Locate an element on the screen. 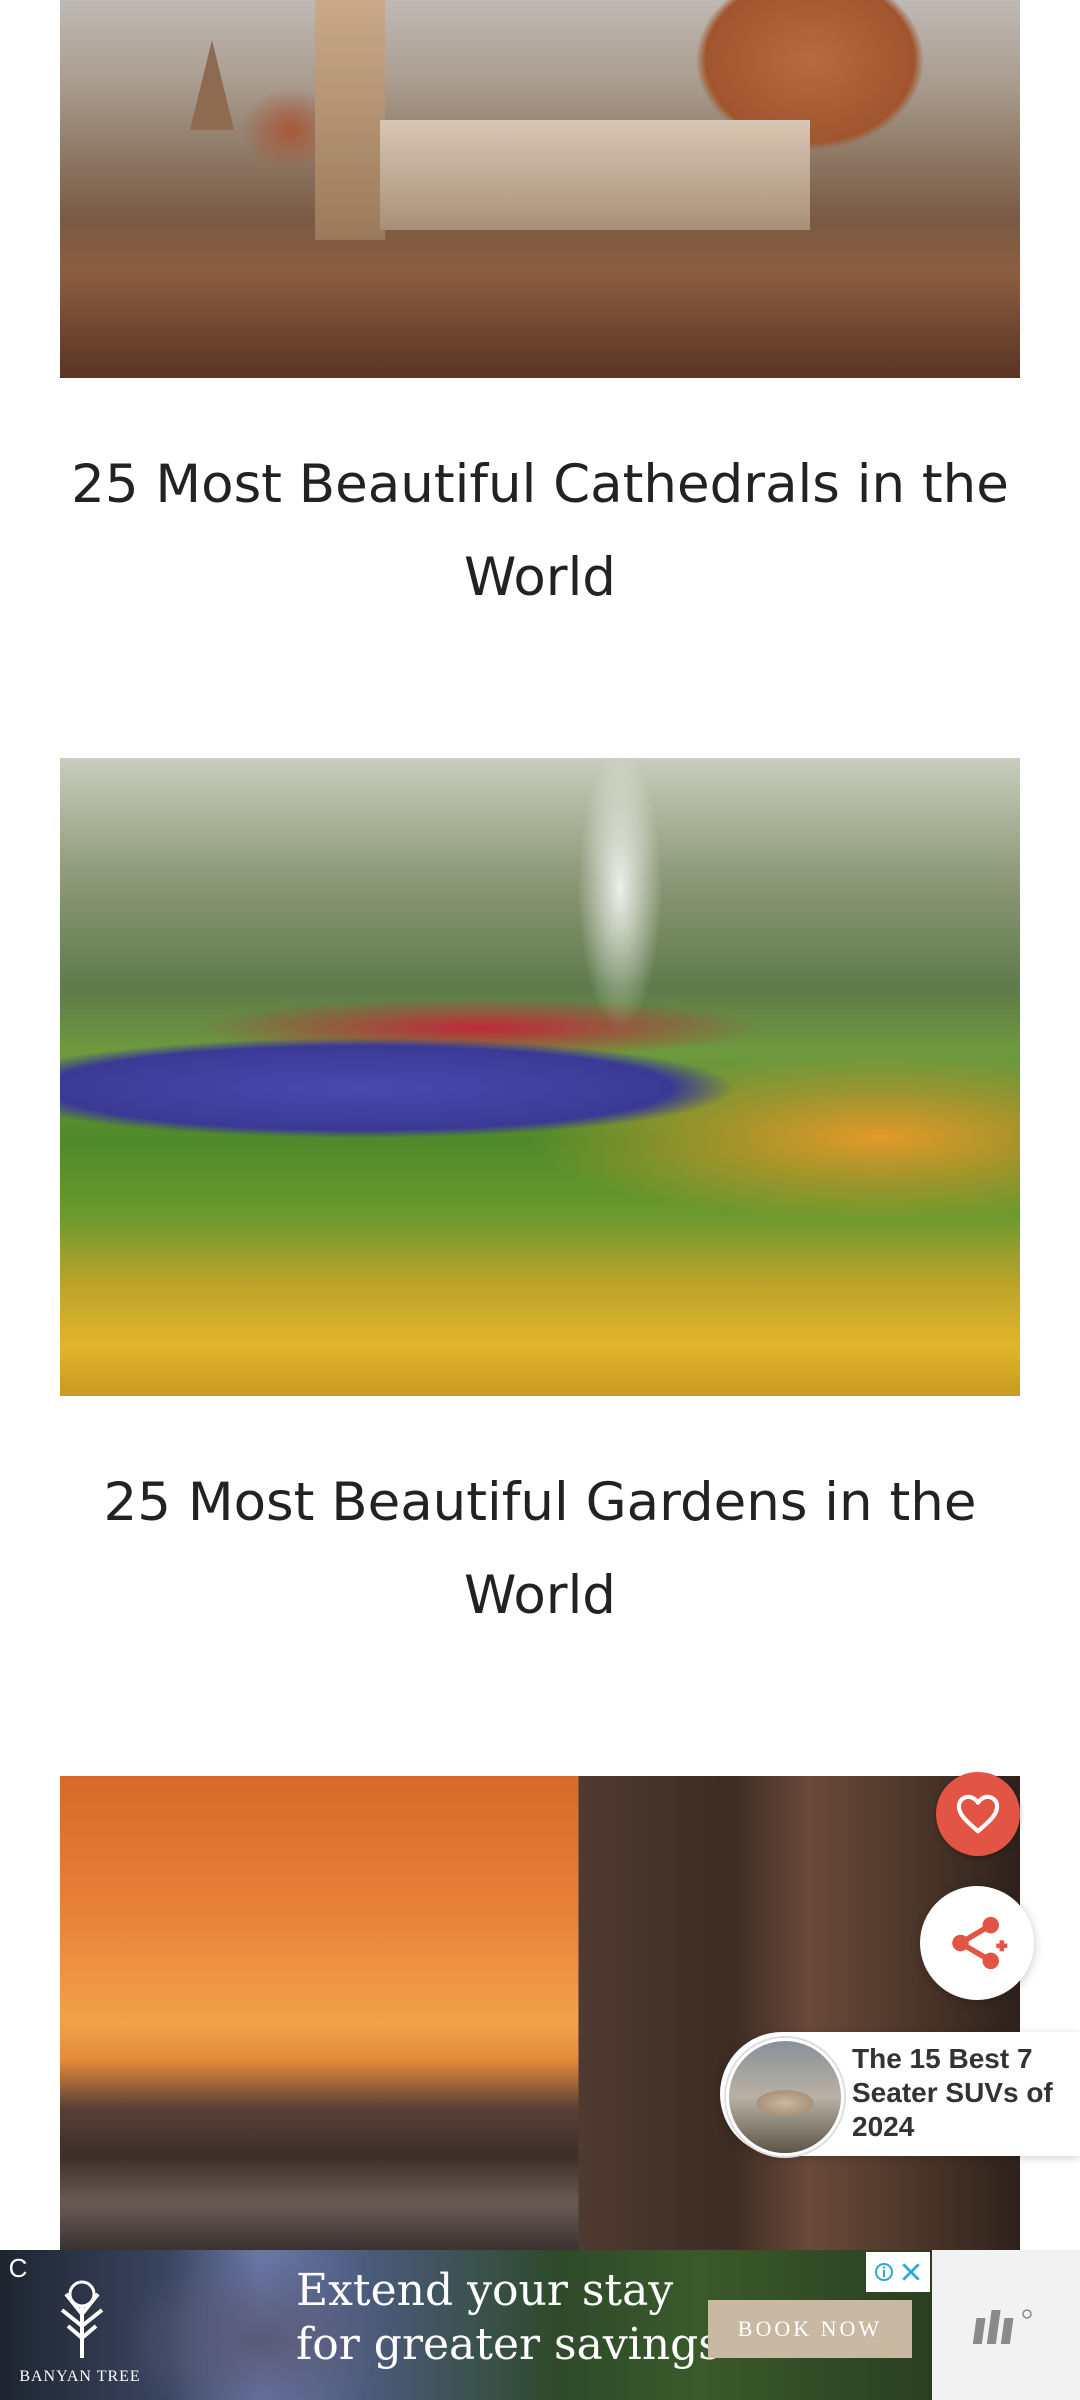  recommended-article-pill: The 15 Best 7 Seater SUVs of 2024 is located at coordinates (900, 2094).